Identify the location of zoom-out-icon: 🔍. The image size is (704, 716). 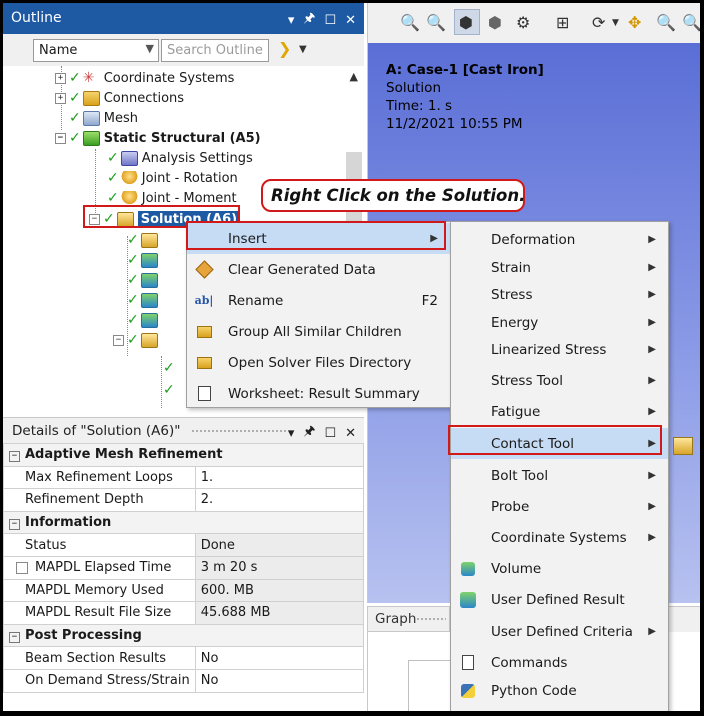
(436, 22).